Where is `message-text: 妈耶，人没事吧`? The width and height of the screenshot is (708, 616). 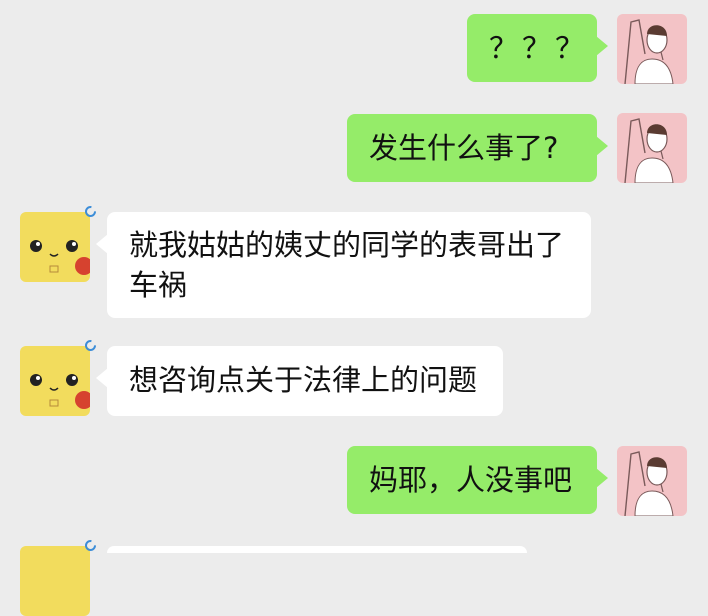 message-text: 妈耶，人没事吧 is located at coordinates (471, 480).